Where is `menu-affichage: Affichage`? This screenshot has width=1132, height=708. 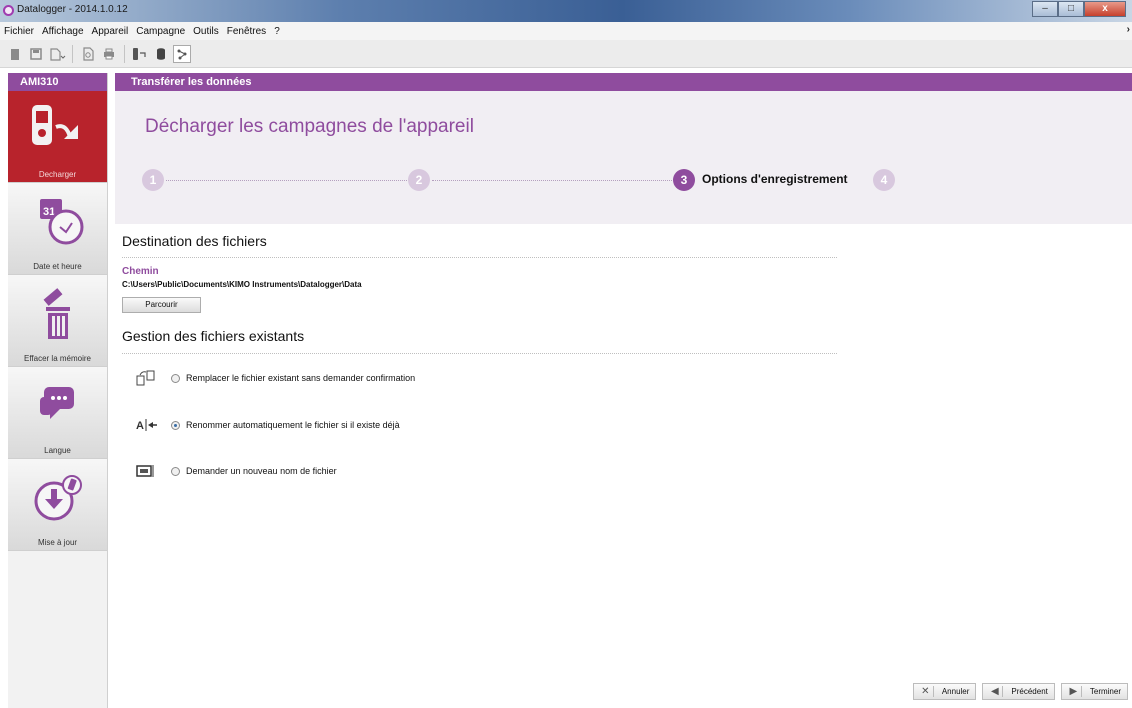 menu-affichage: Affichage is located at coordinates (63, 31).